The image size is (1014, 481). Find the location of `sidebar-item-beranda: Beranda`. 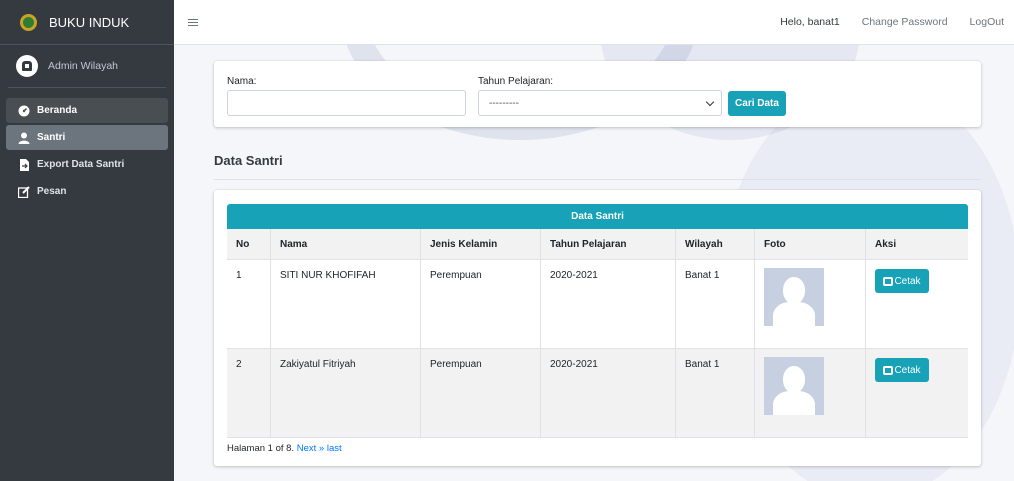

sidebar-item-beranda: Beranda is located at coordinates (87, 110).